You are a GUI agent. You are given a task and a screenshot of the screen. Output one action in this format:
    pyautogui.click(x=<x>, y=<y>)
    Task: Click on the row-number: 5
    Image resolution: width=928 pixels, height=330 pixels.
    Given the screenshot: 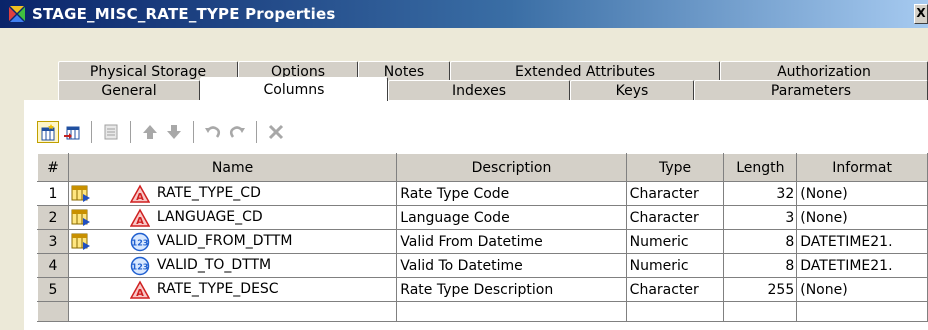 What is the action you would take?
    pyautogui.click(x=53, y=289)
    